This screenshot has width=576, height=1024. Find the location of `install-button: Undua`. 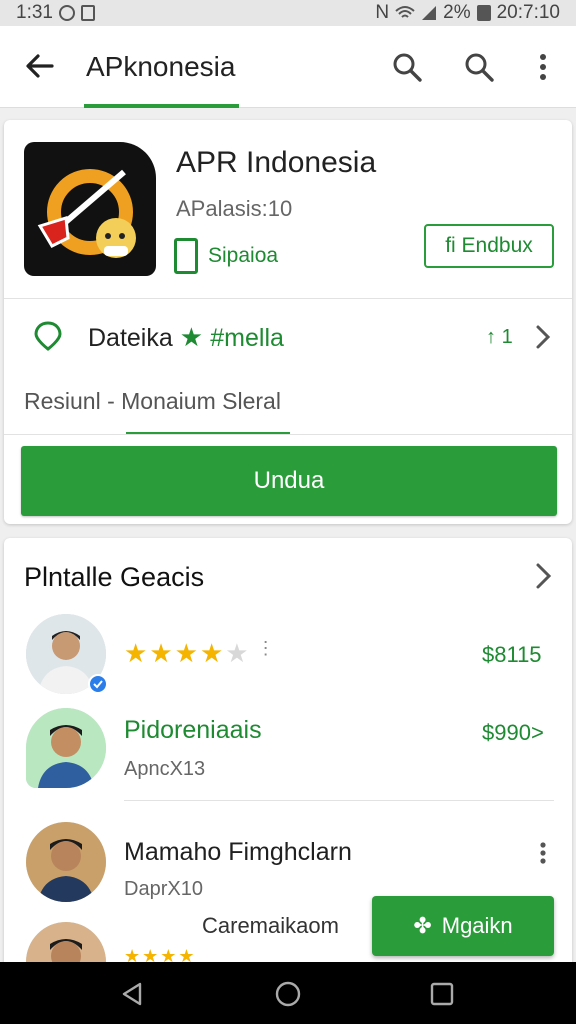

install-button: Undua is located at coordinates (289, 481).